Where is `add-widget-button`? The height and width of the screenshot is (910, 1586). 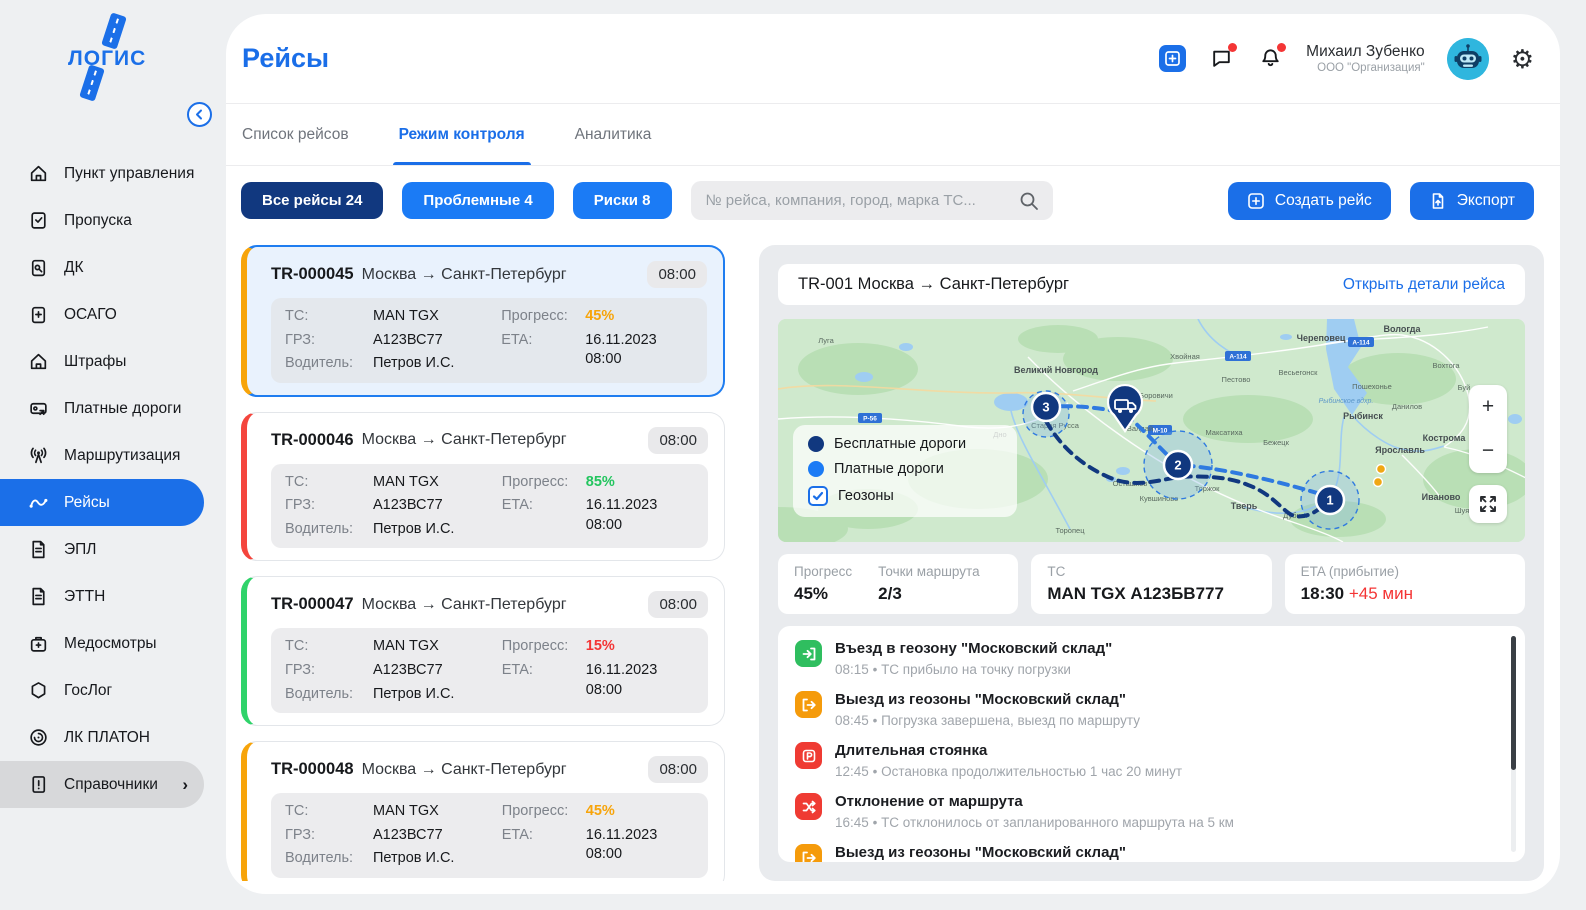
add-widget-button is located at coordinates (1173, 58).